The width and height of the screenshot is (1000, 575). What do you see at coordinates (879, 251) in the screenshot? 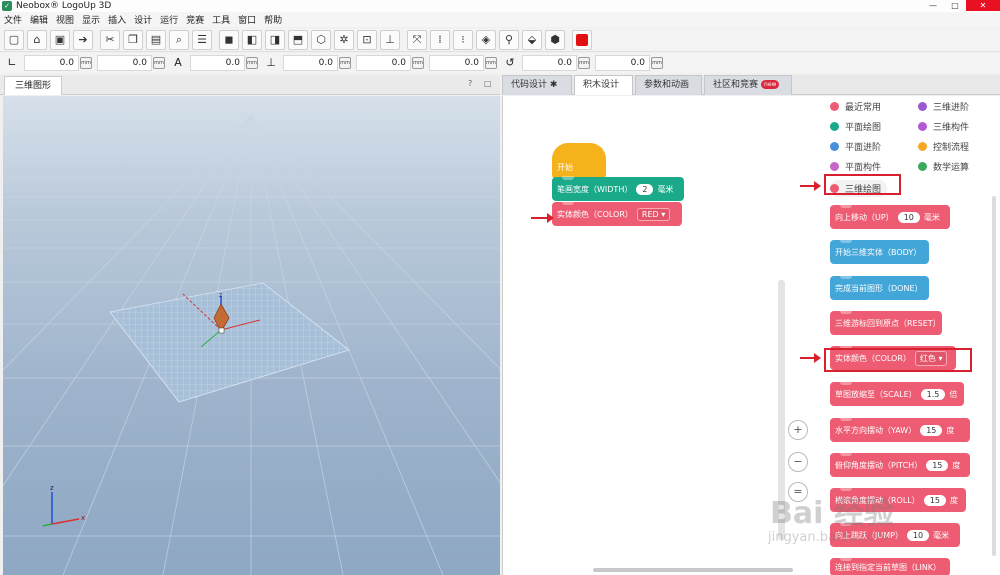
I see `palette-block-body: 开始三维实体（BODY）` at bounding box center [879, 251].